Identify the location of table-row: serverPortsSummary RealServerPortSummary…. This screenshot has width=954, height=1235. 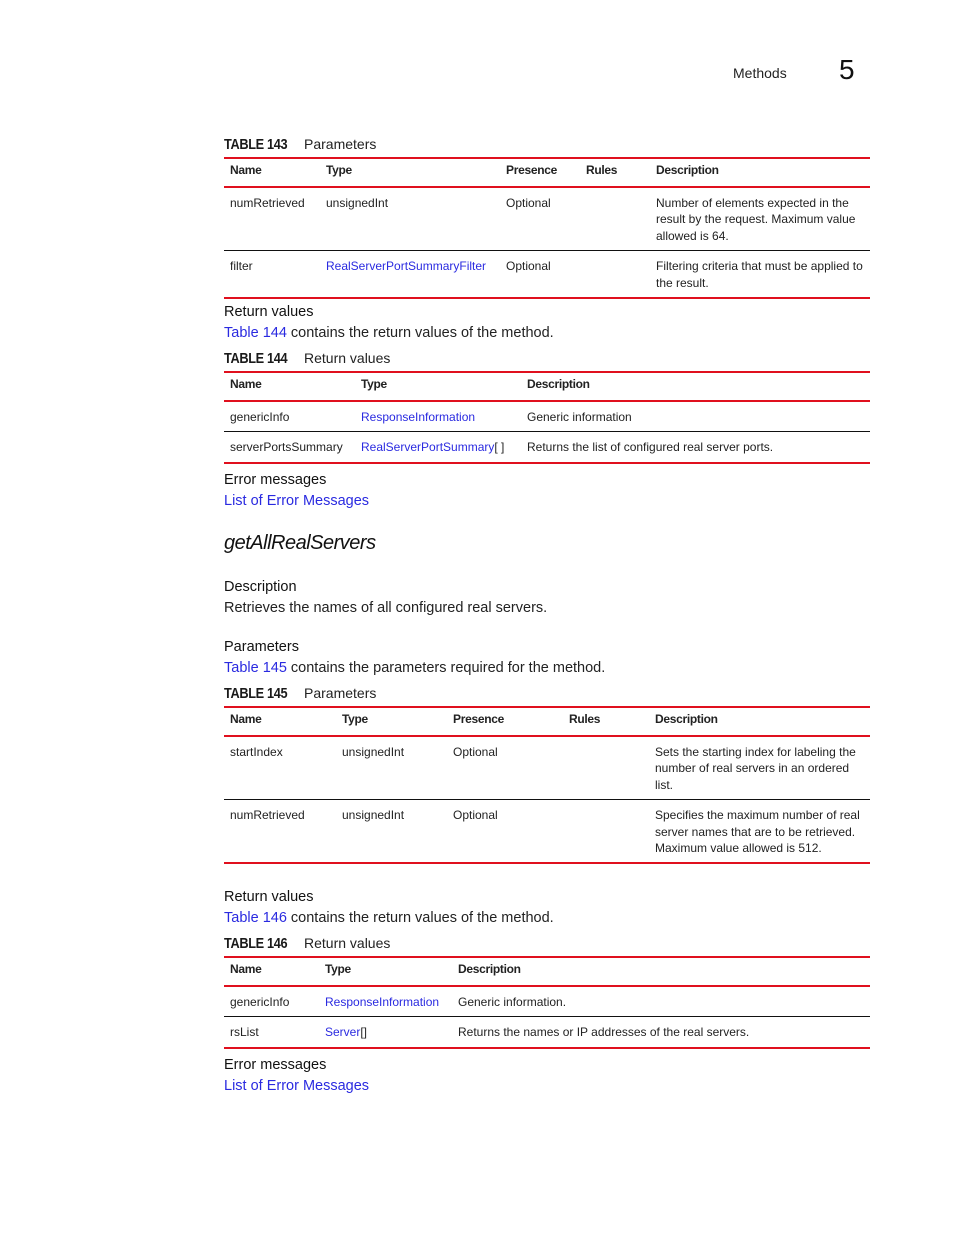
(547, 447).